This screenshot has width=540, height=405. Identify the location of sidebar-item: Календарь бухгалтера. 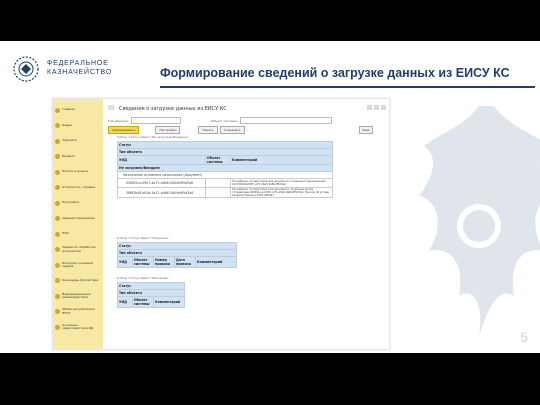
(79, 281).